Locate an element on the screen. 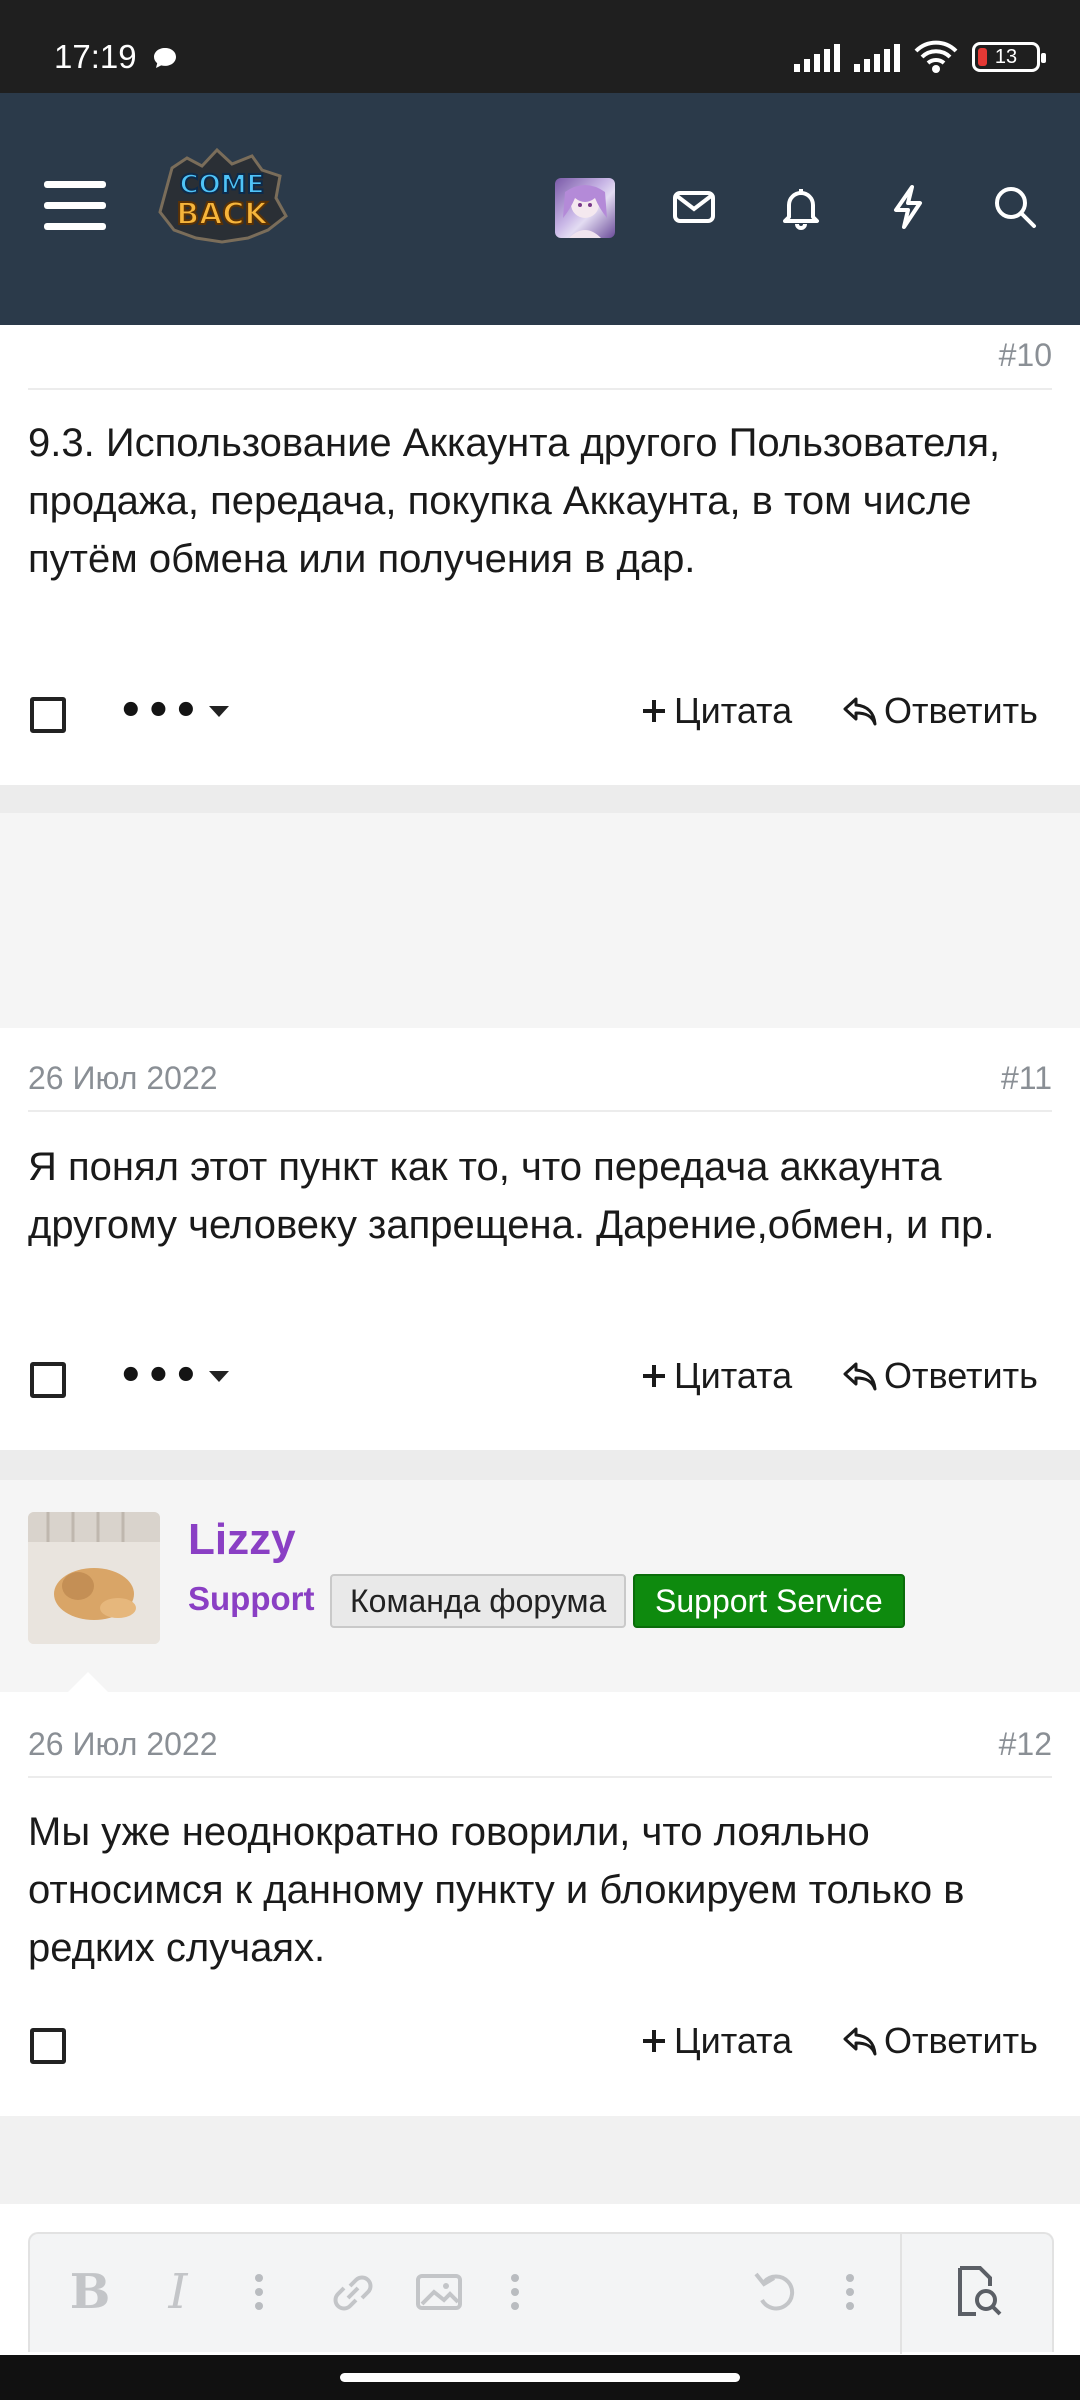 This screenshot has width=1080, height=2400. system-nav-bar is located at coordinates (540, 2377).